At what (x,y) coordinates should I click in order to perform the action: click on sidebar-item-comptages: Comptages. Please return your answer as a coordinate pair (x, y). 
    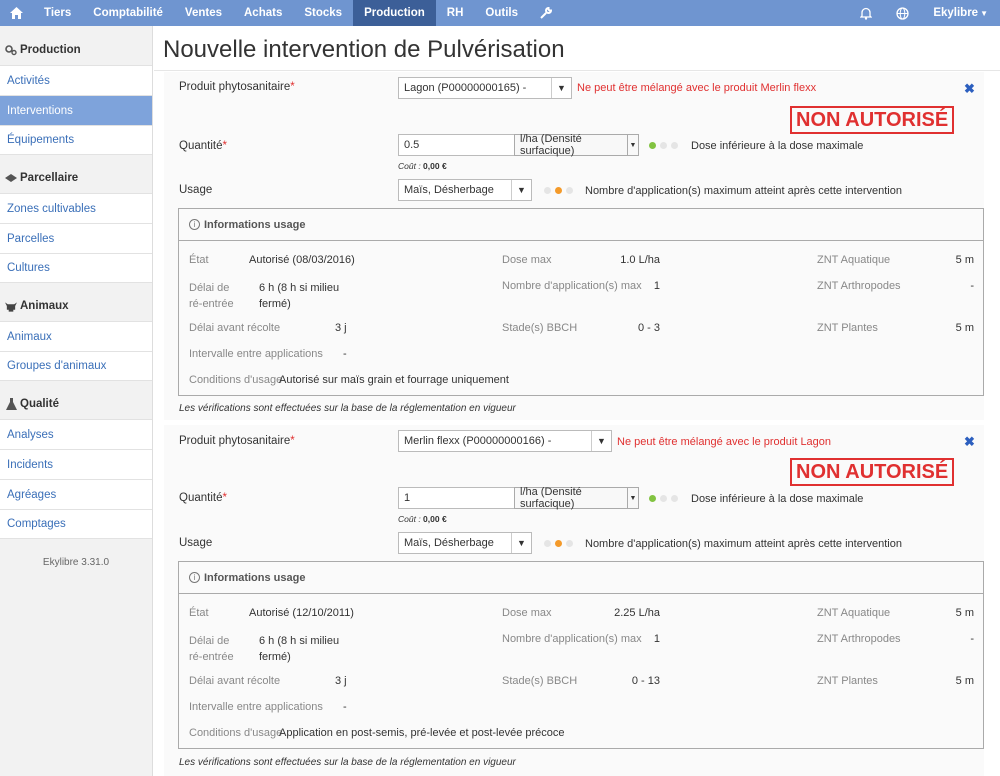
    Looking at the image, I should click on (76, 524).